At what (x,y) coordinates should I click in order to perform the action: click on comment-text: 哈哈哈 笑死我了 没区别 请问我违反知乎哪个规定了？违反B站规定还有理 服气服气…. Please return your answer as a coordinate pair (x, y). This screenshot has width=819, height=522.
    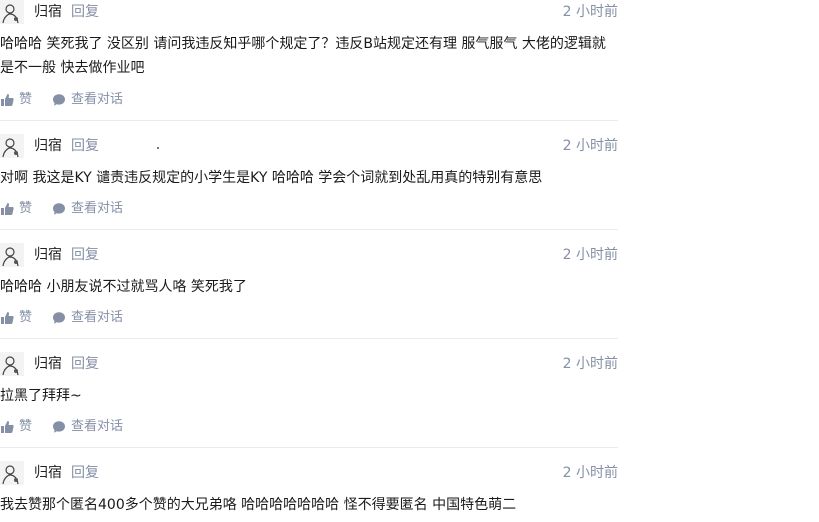
    Looking at the image, I should click on (303, 56).